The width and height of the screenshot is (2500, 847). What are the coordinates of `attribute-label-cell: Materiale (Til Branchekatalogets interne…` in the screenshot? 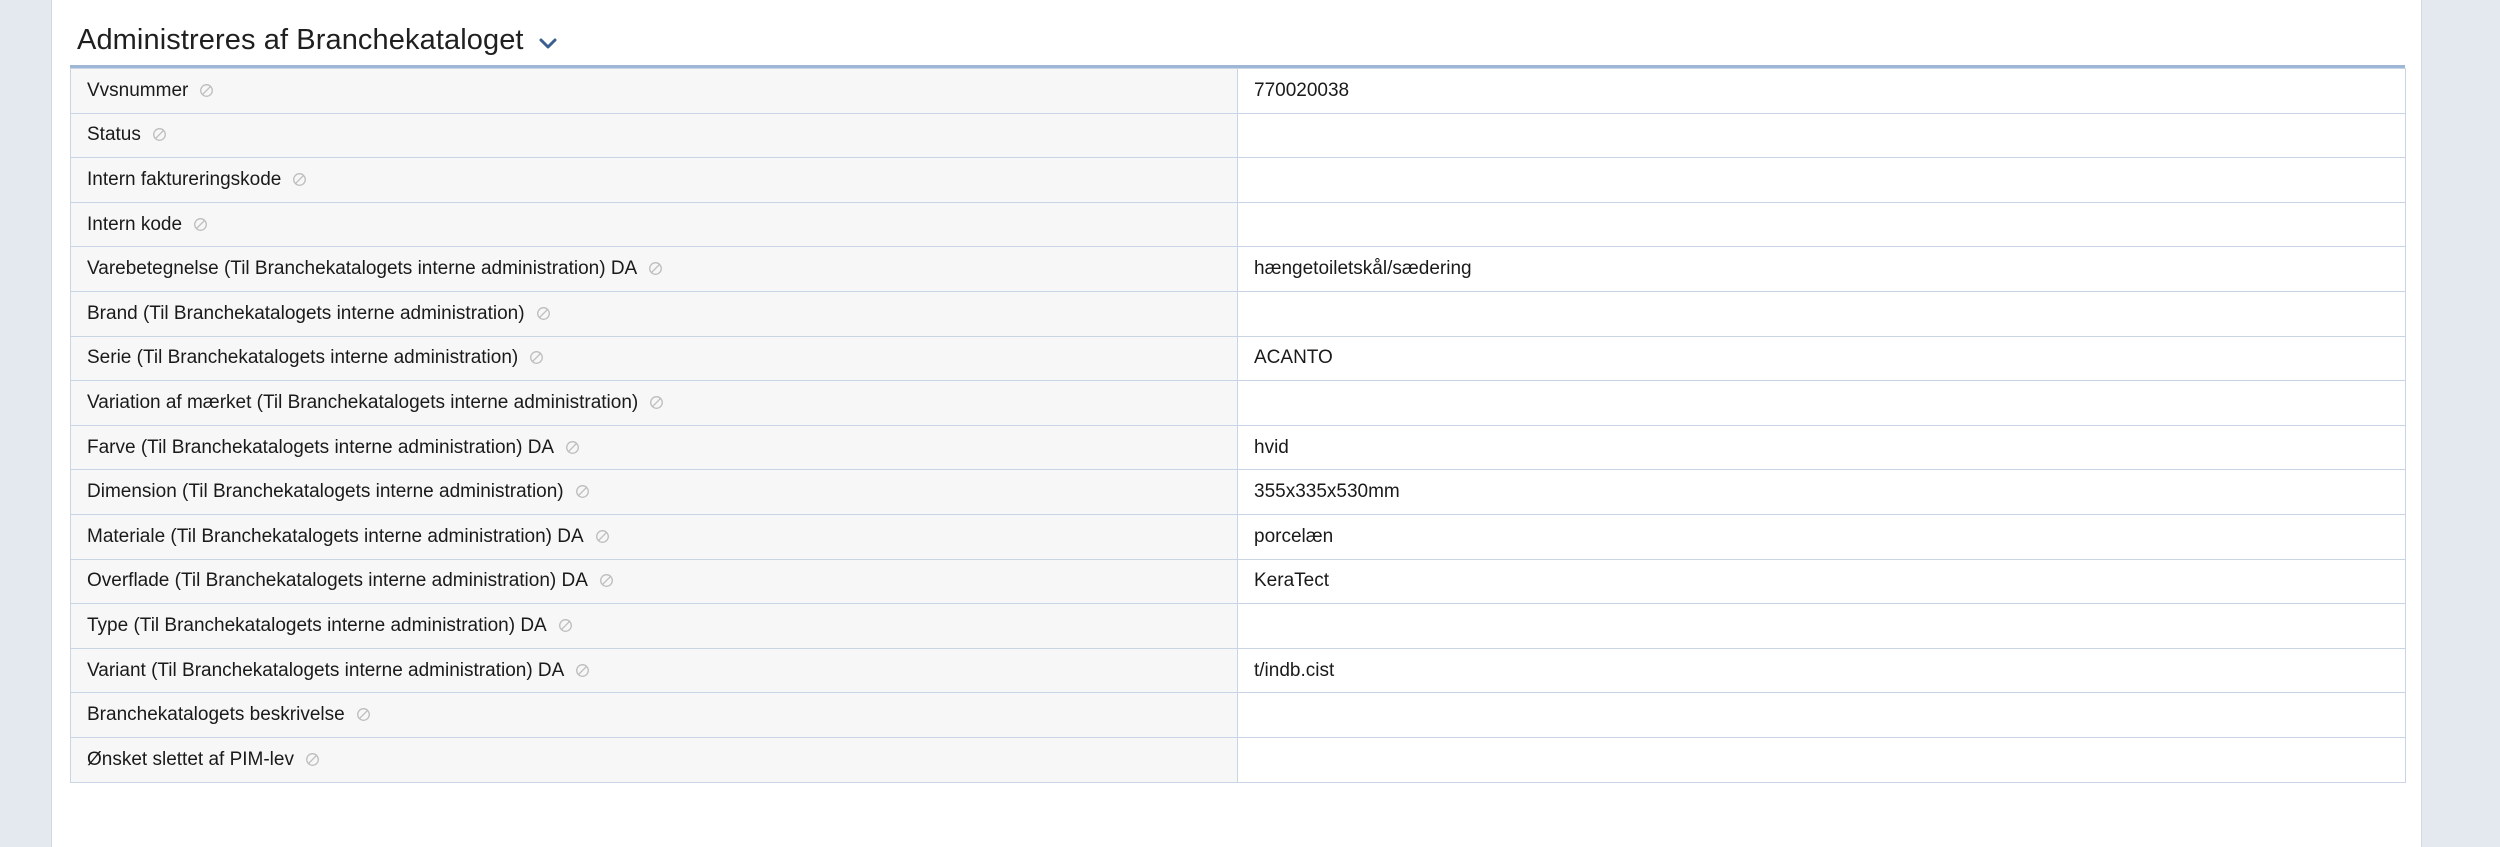 It's located at (654, 536).